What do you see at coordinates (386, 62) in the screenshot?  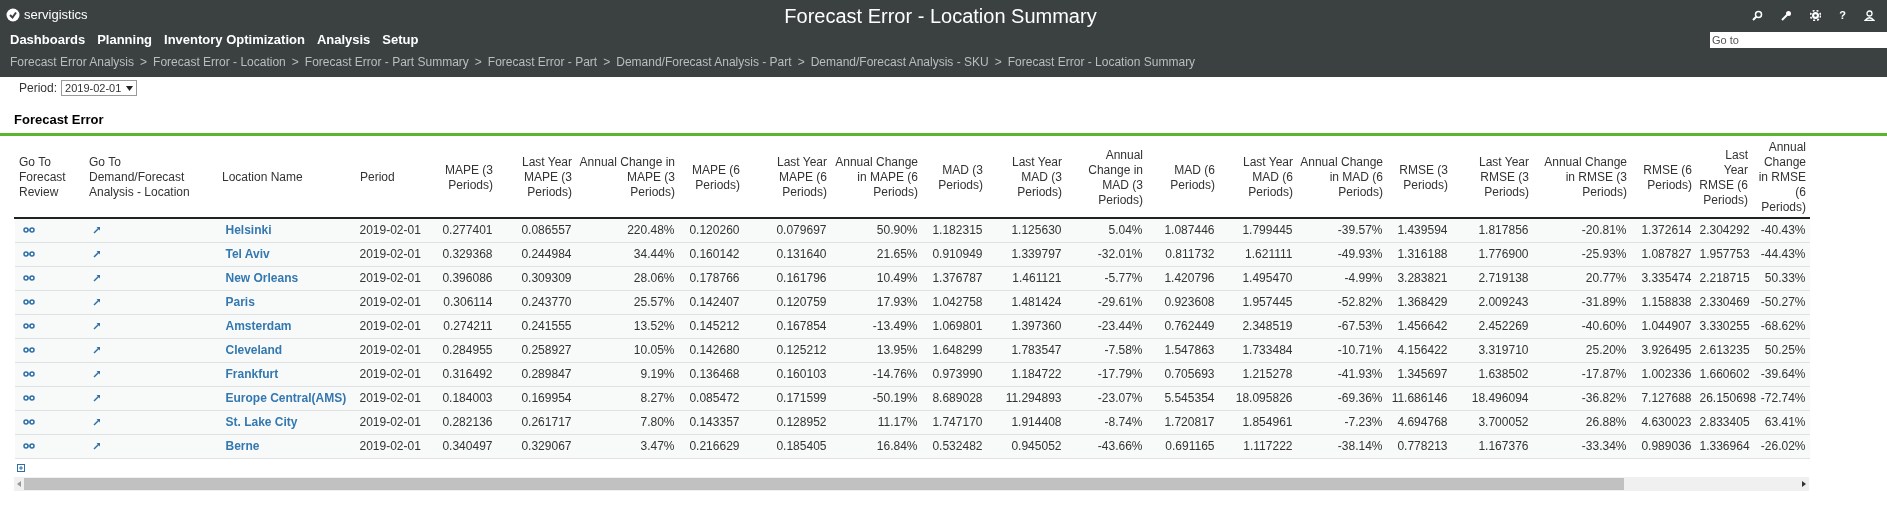 I see `breadcrumb-link: Forecast Error - Part Summary` at bounding box center [386, 62].